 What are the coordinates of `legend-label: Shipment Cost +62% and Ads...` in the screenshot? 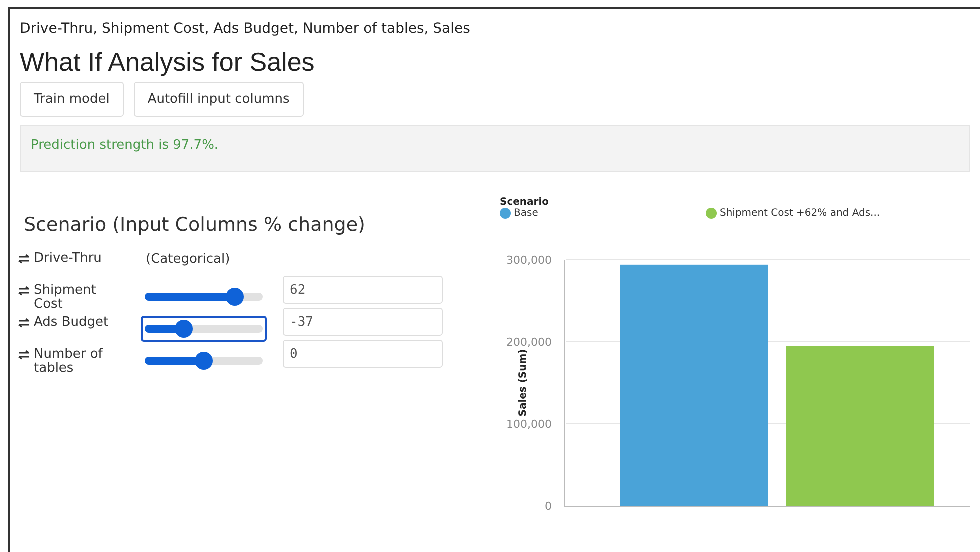 It's located at (800, 213).